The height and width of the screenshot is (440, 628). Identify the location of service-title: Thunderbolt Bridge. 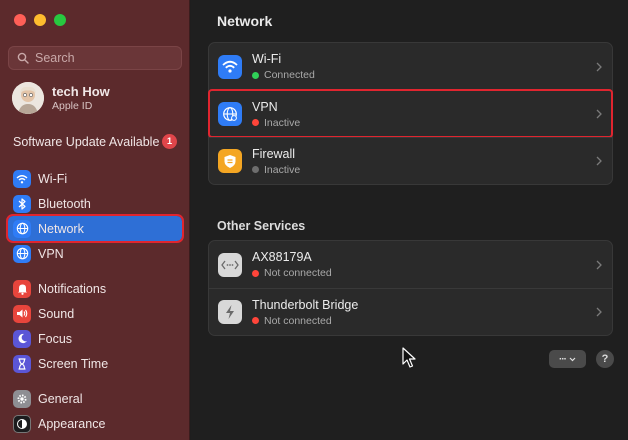
(305, 304).